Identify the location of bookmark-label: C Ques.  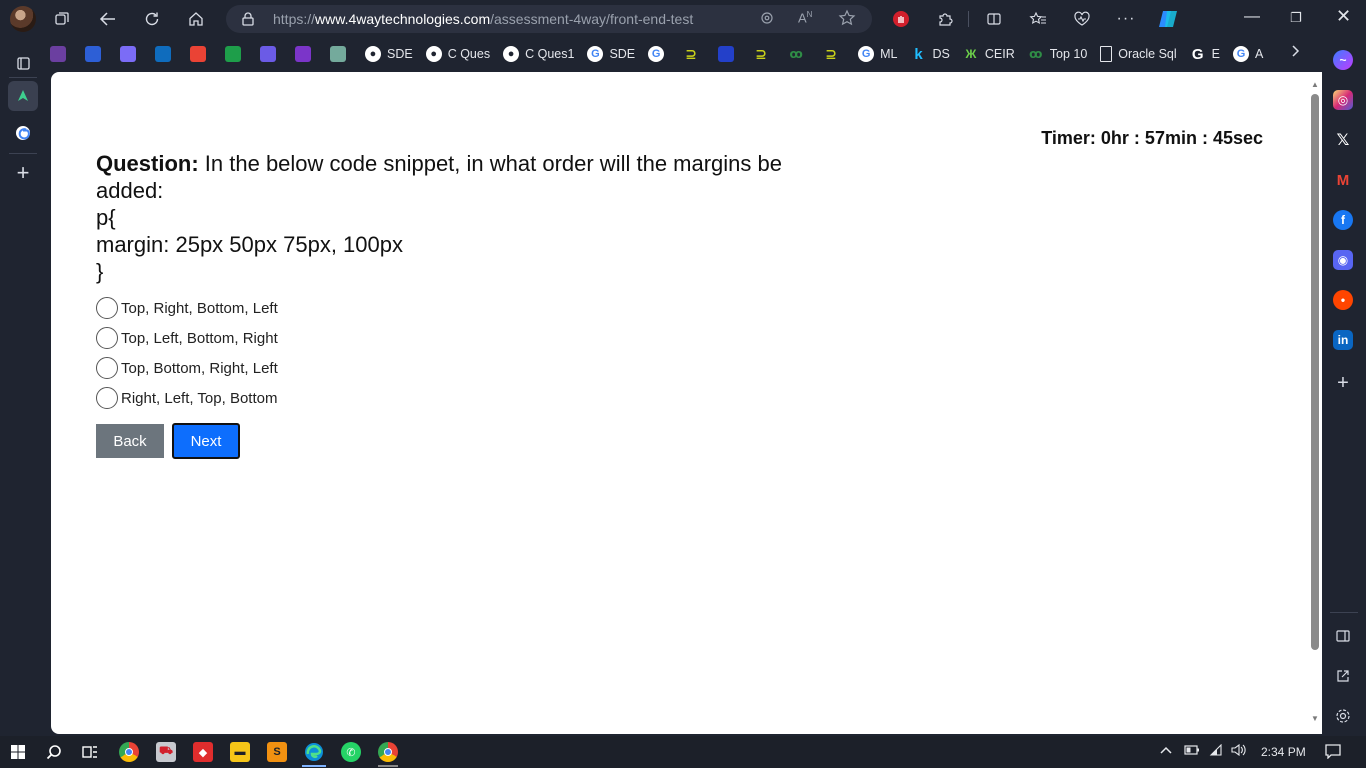
(469, 54).